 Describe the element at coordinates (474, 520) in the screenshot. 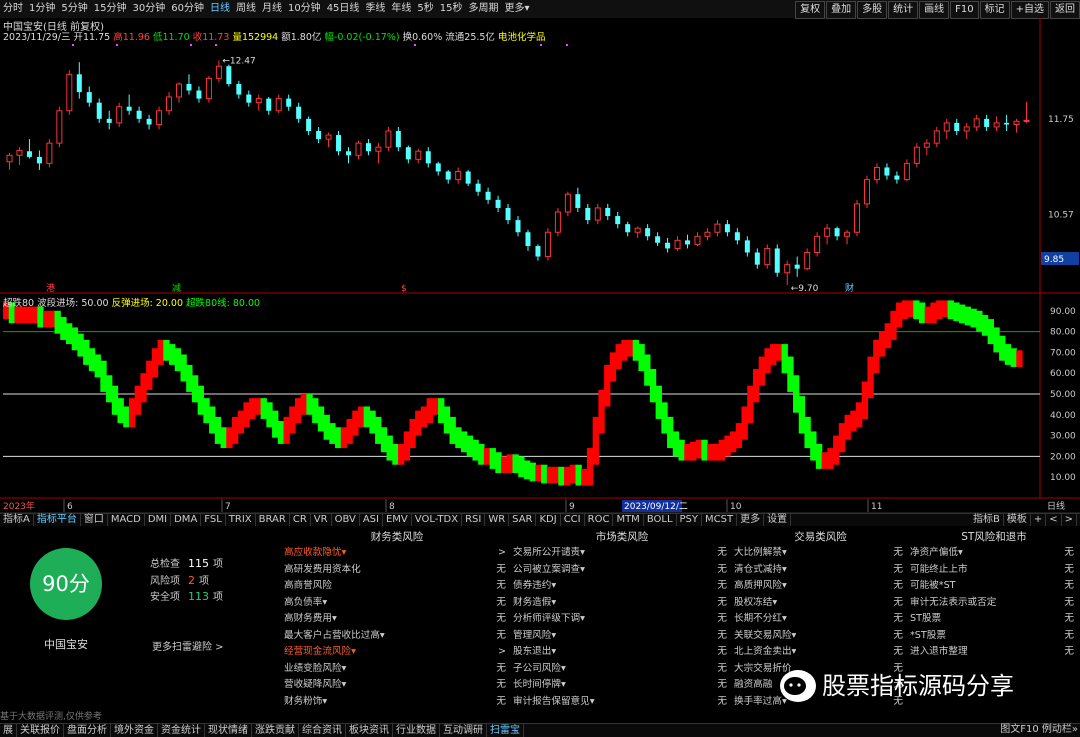

I see `indicator-tab: RSI` at that location.